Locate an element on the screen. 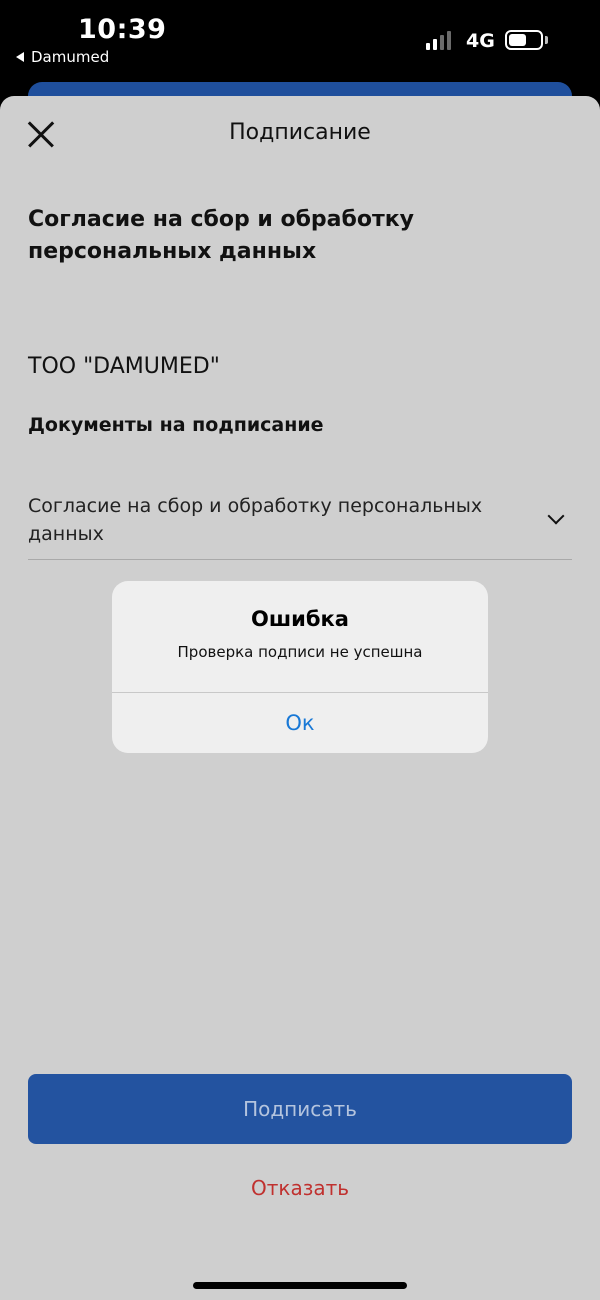  battery-level is located at coordinates (517, 40).